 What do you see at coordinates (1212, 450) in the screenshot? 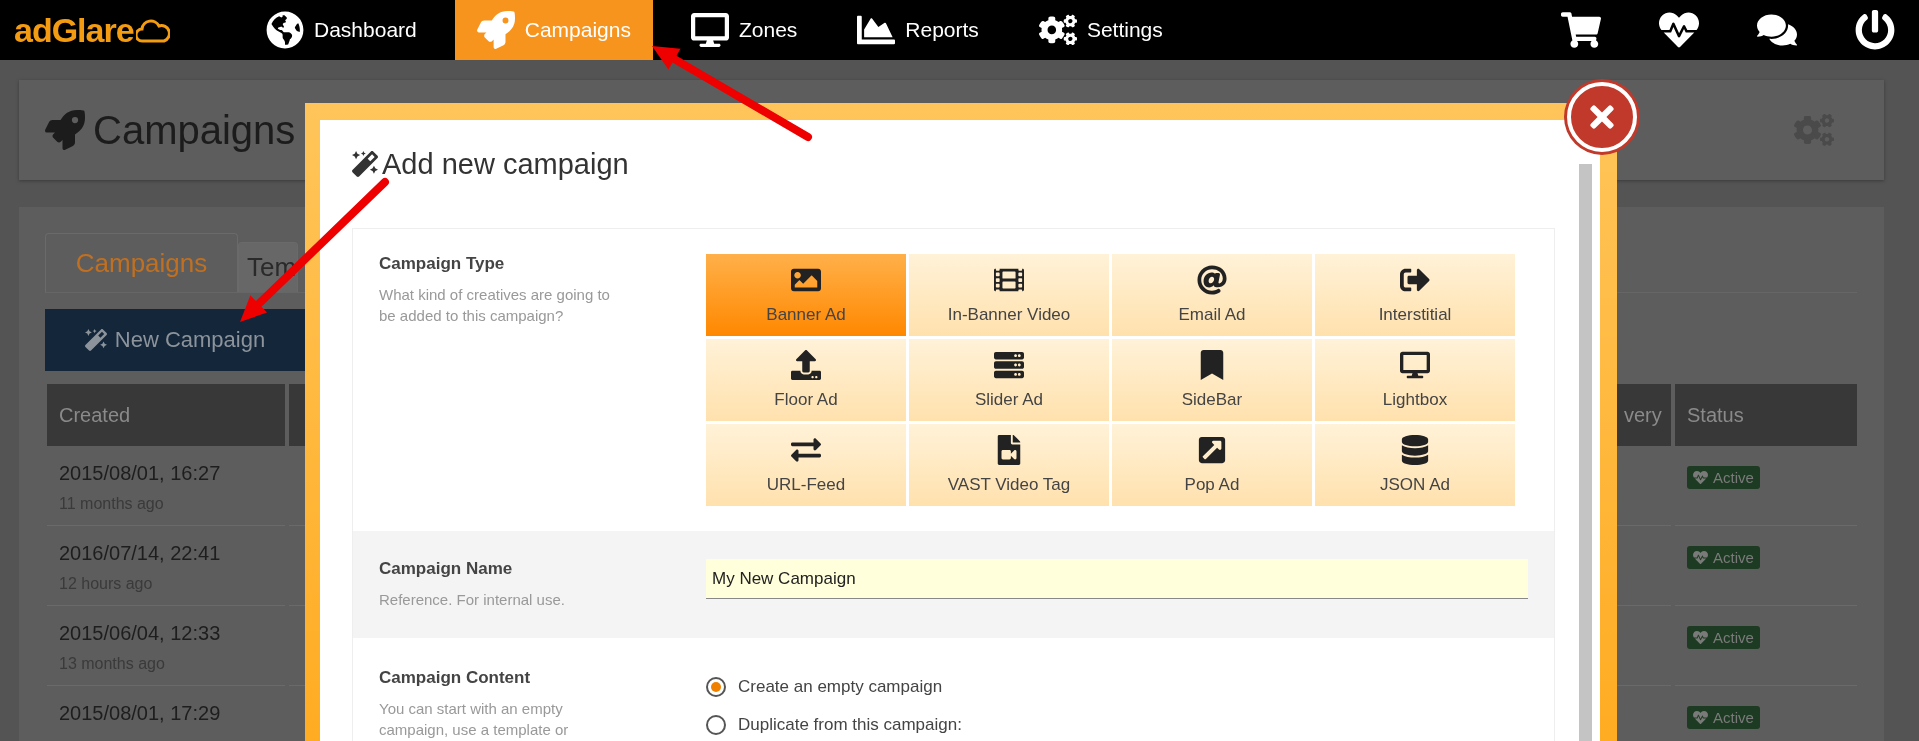
I see `external-link-icon` at bounding box center [1212, 450].